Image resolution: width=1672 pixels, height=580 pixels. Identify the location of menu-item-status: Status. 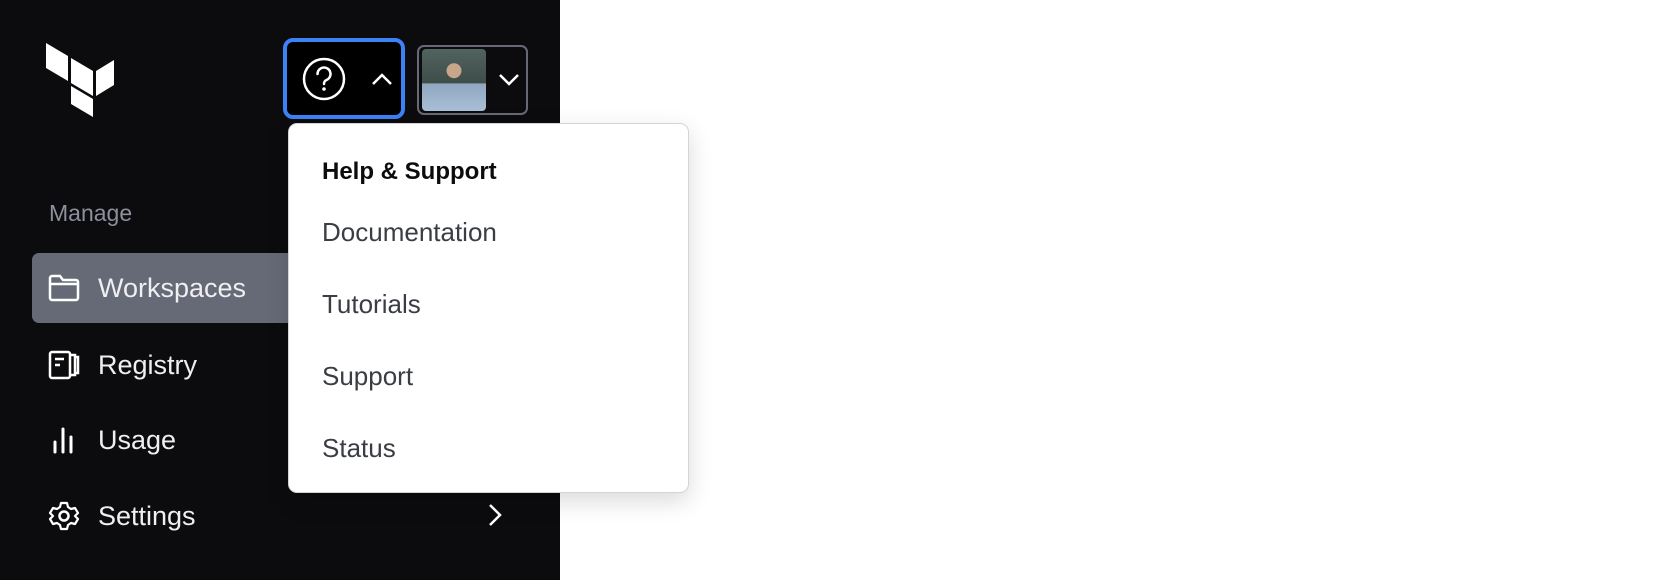
(359, 448).